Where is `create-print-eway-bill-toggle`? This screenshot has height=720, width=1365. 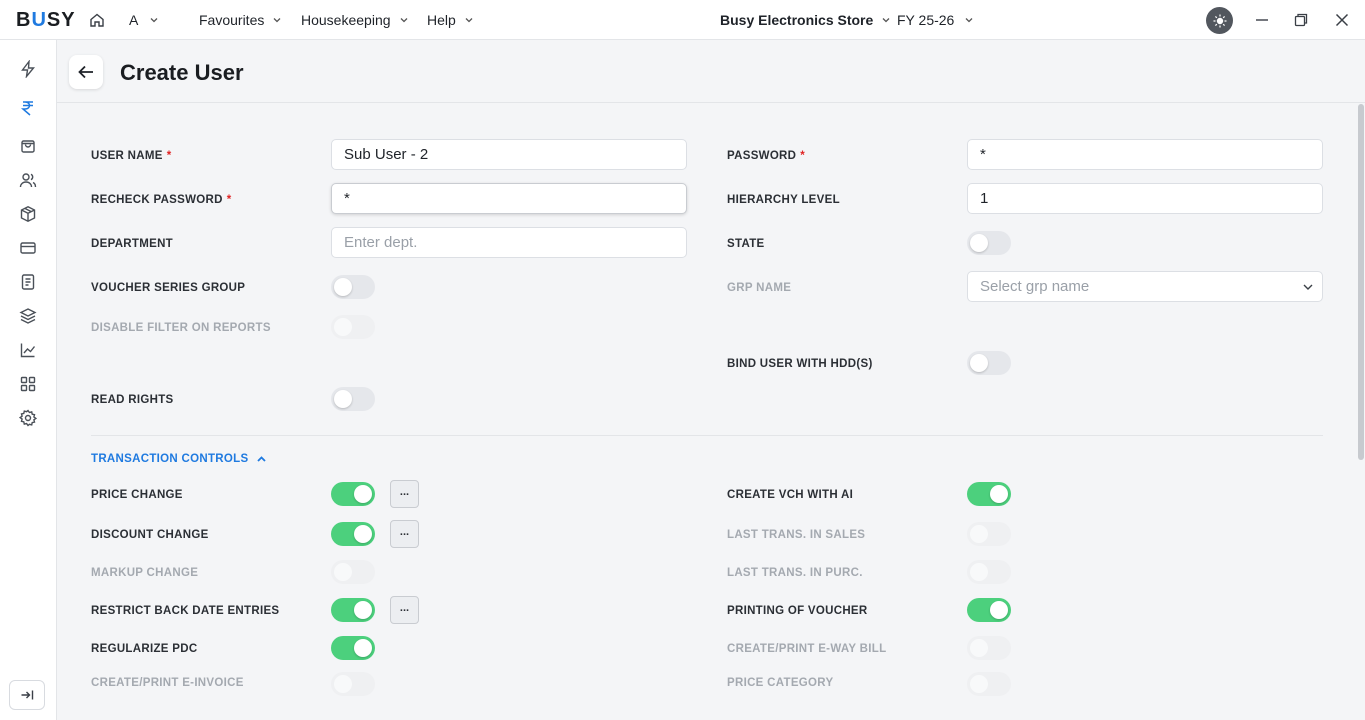
create-print-eway-bill-toggle is located at coordinates (989, 648).